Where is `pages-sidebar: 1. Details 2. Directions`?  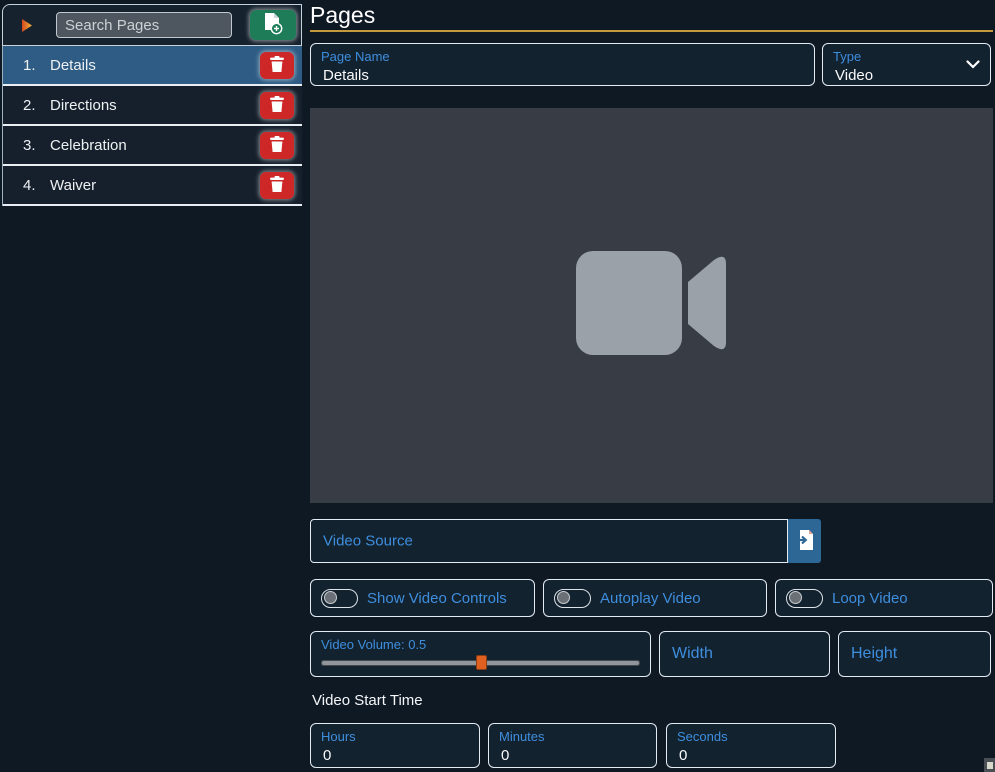
pages-sidebar: 1. Details 2. Directions is located at coordinates (152, 105).